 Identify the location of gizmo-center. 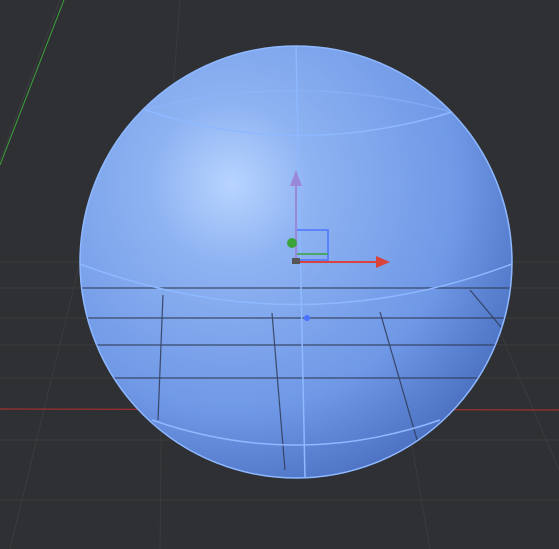
(296, 261).